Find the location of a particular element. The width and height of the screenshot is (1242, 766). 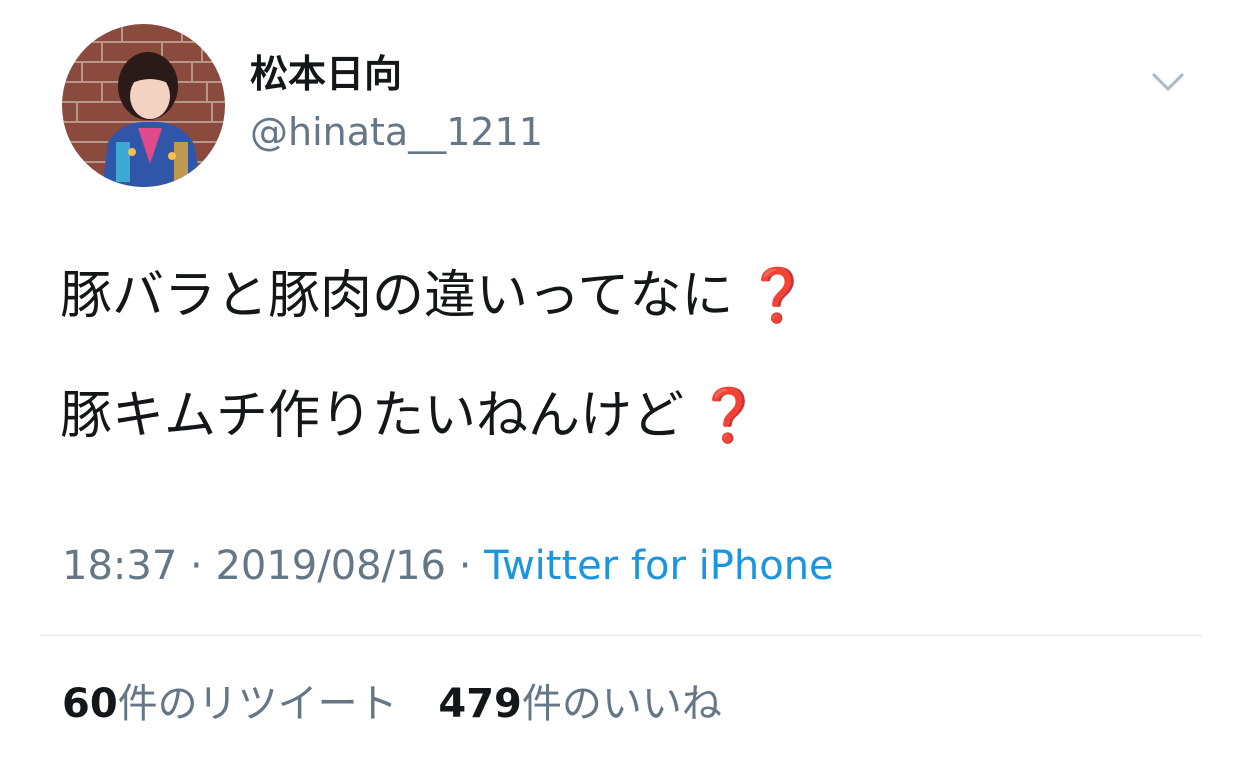

like-count: 479 is located at coordinates (480, 704).